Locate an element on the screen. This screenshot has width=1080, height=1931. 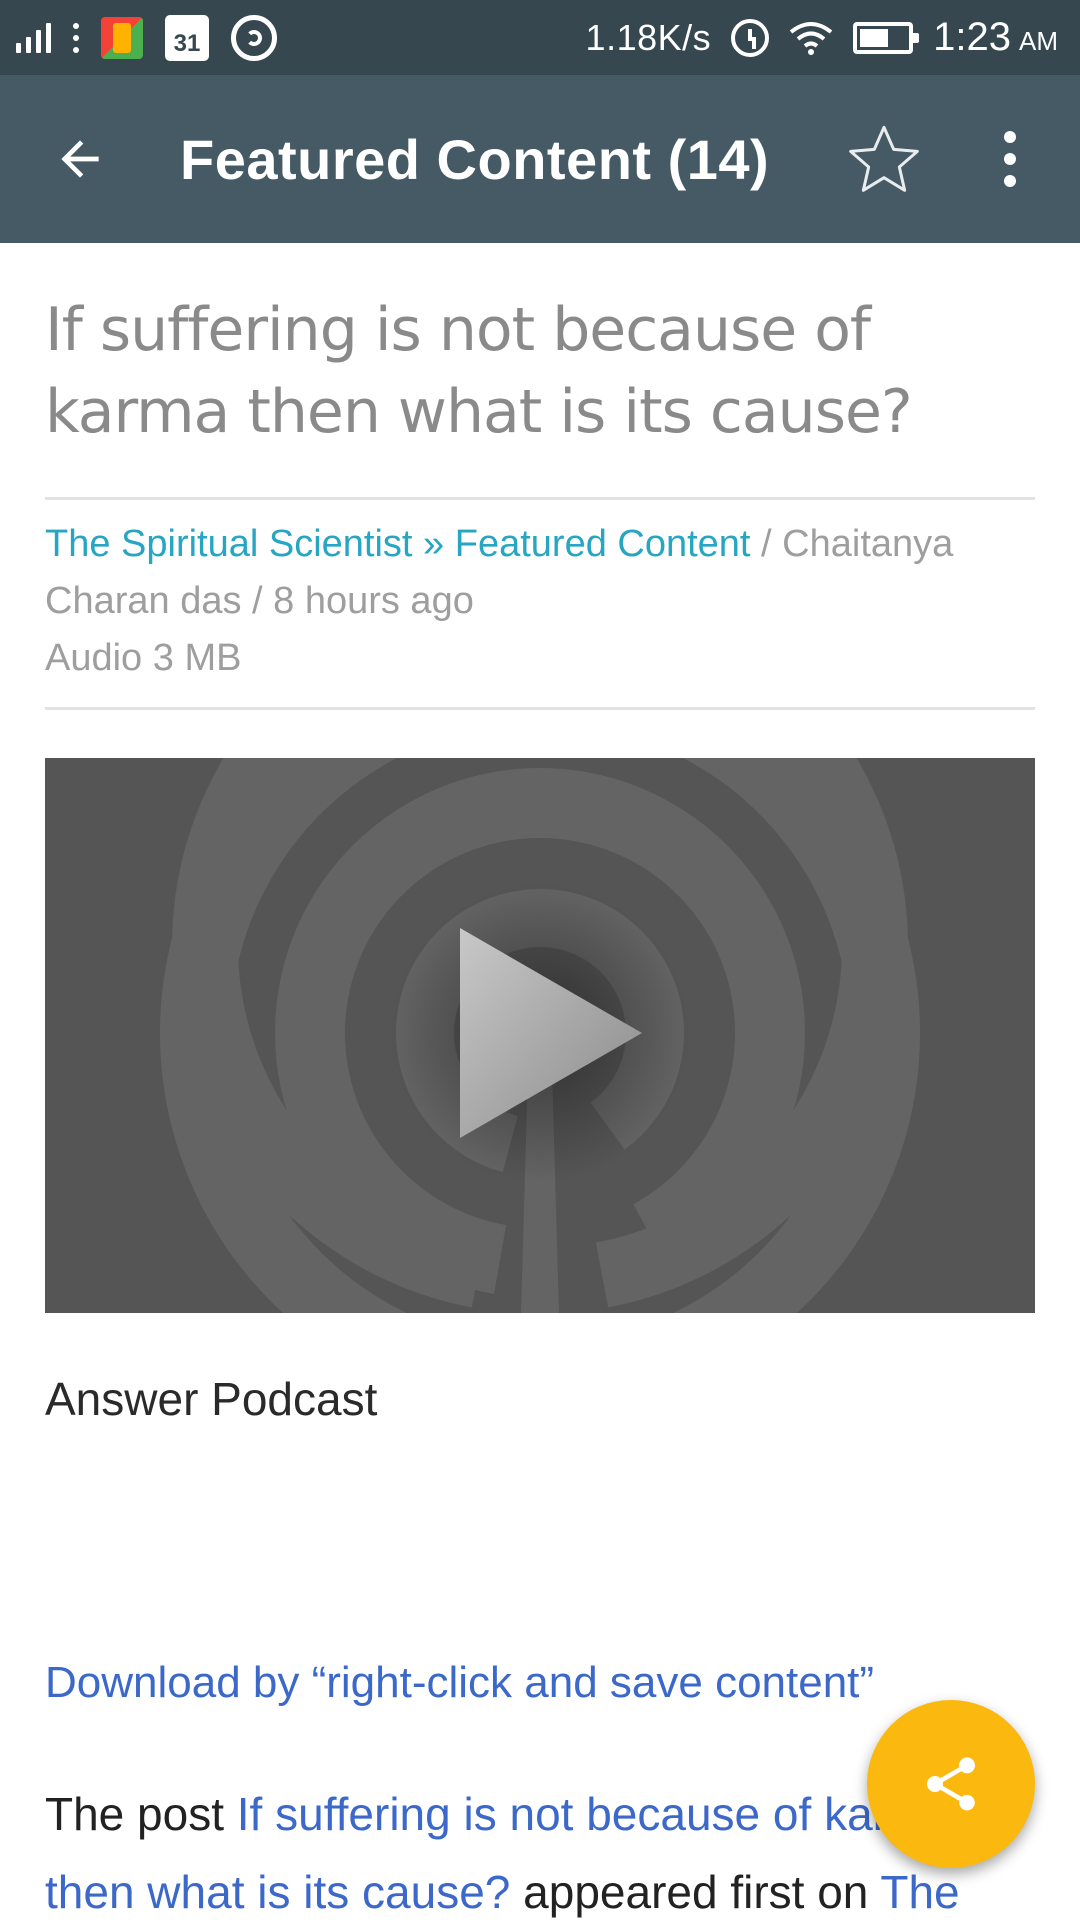
more-notifications-icon is located at coordinates (76, 37).